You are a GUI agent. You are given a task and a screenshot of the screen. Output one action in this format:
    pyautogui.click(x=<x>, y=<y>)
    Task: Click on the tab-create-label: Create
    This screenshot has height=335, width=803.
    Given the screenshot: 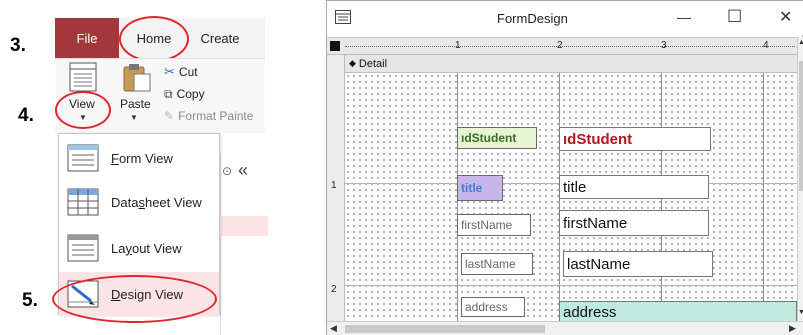 What is the action you would take?
    pyautogui.click(x=220, y=38)
    